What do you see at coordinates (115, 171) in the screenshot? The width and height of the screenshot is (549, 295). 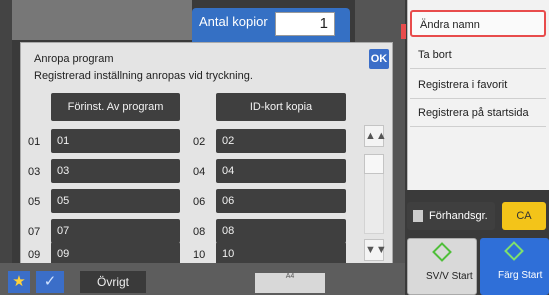 I see `program-button-03: 03` at bounding box center [115, 171].